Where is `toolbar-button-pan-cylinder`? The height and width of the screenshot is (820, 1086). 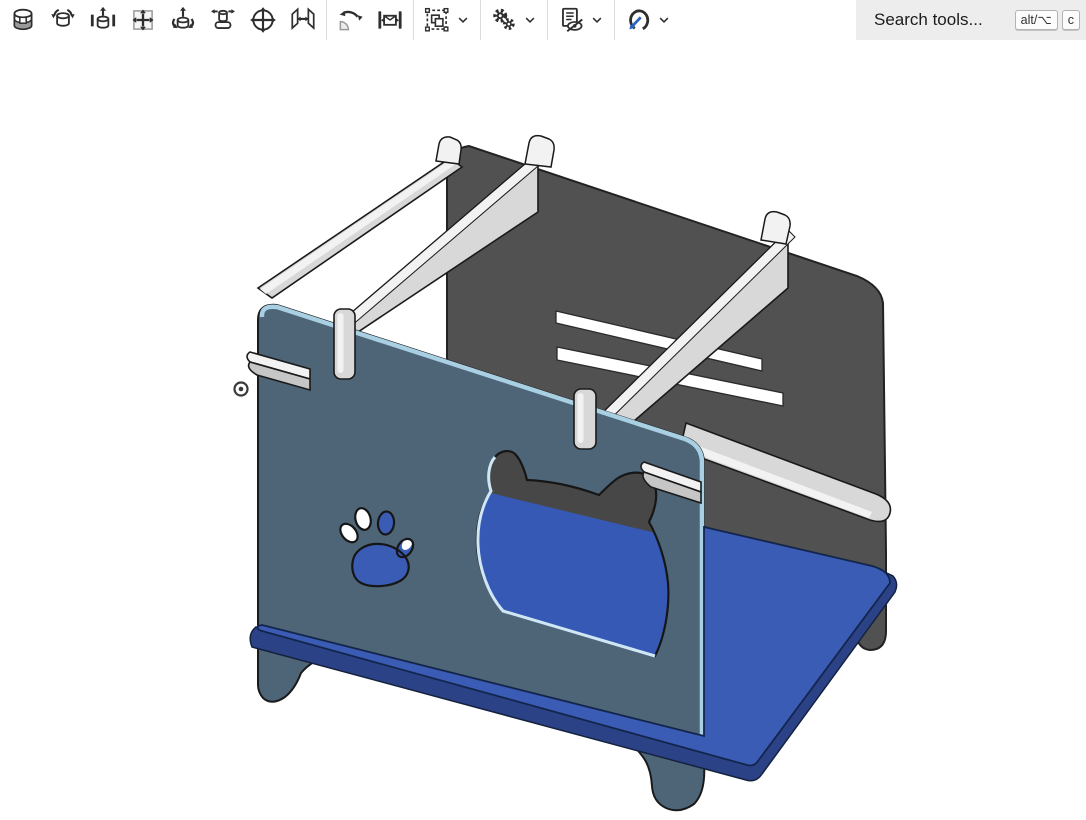 toolbar-button-pan-cylinder is located at coordinates (103, 20).